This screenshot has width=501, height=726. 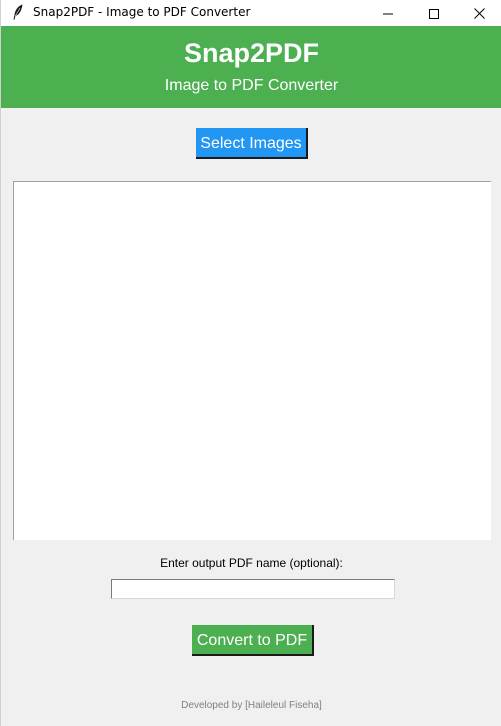 I want to click on window-title: Snap2PDF - Image to PDF Converter, so click(x=142, y=12).